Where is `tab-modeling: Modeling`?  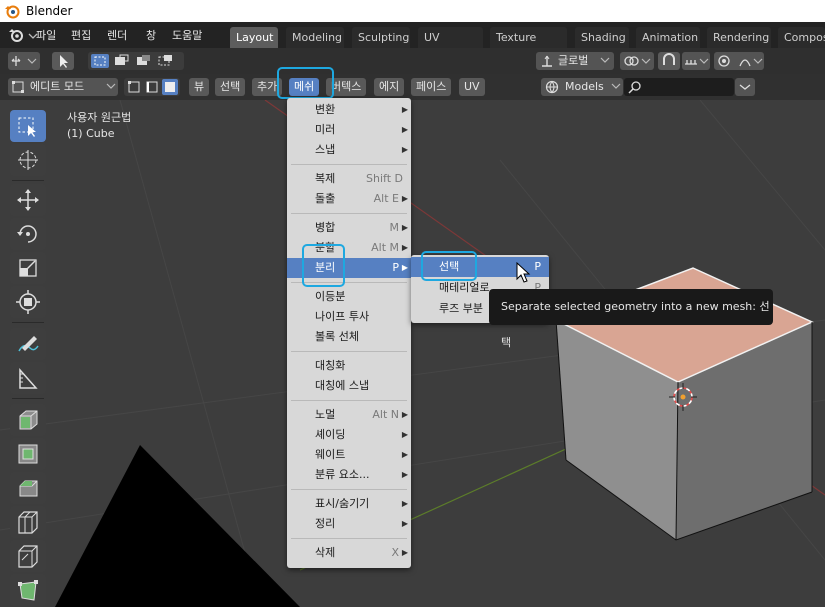 tab-modeling: Modeling is located at coordinates (315, 37).